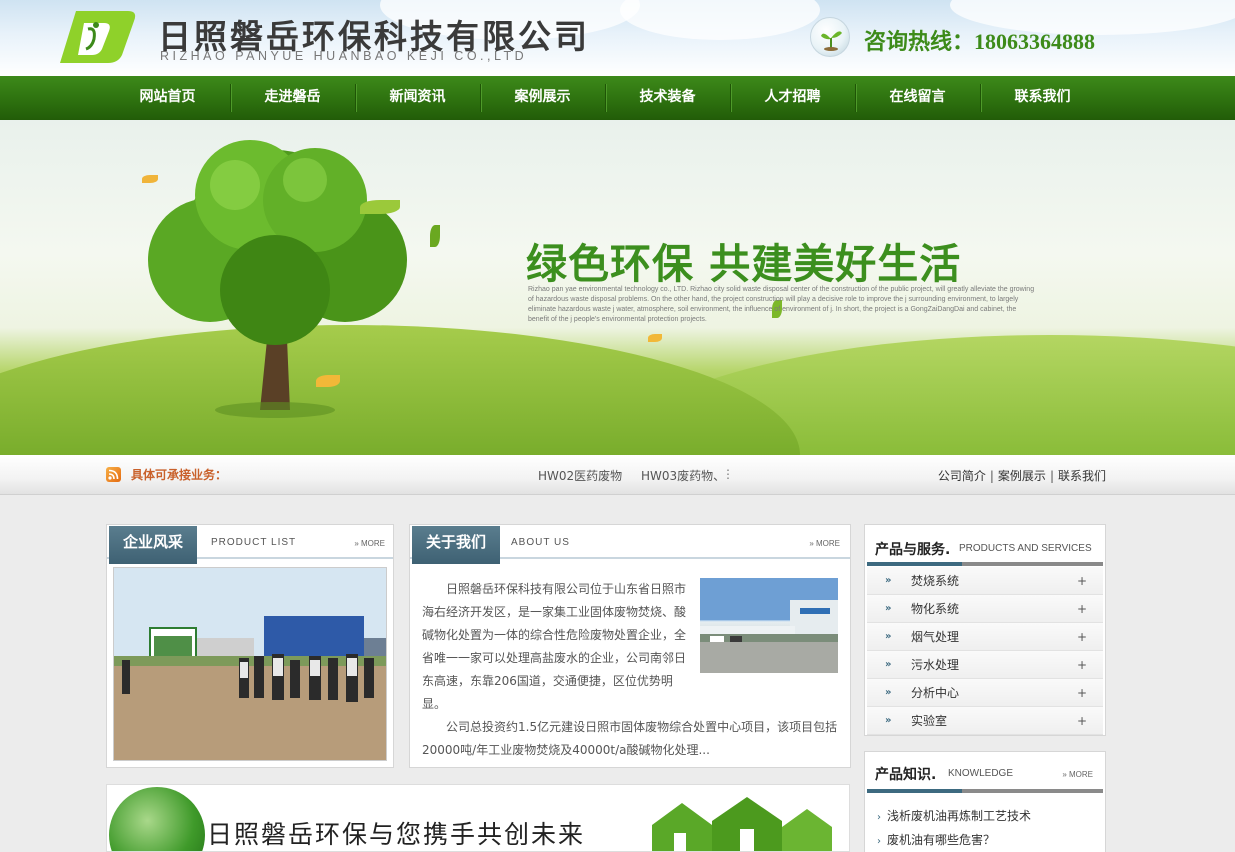  I want to click on facility-image, so click(769, 625).